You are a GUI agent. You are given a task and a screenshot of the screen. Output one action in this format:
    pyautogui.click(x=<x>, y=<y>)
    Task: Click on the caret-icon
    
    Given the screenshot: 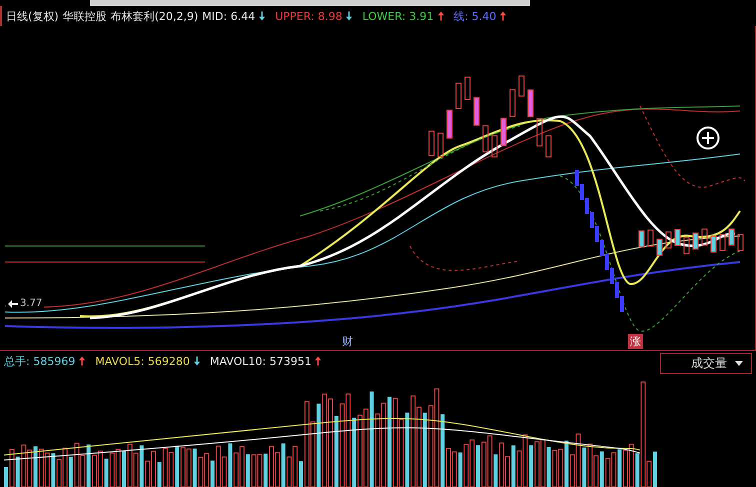 What is the action you would take?
    pyautogui.click(x=739, y=363)
    